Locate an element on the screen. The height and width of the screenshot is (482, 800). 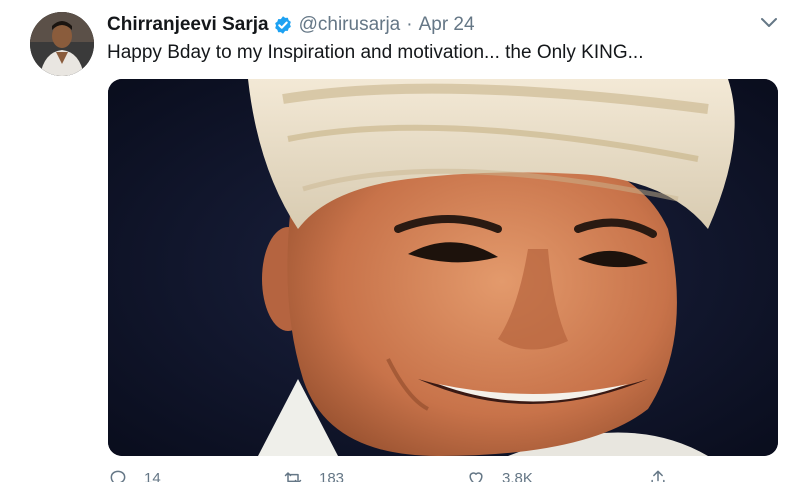
share-icon is located at coordinates (658, 476).